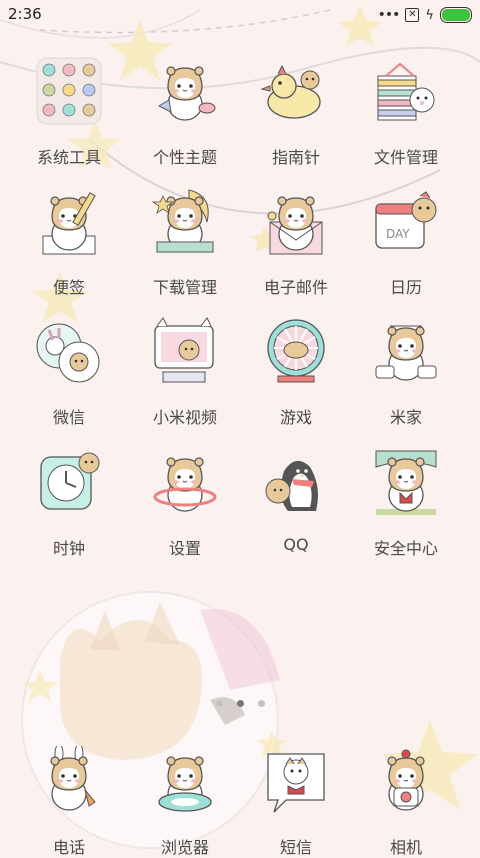 This screenshot has width=480, height=858. What do you see at coordinates (296, 483) in the screenshot?
I see `penguin-icon` at bounding box center [296, 483].